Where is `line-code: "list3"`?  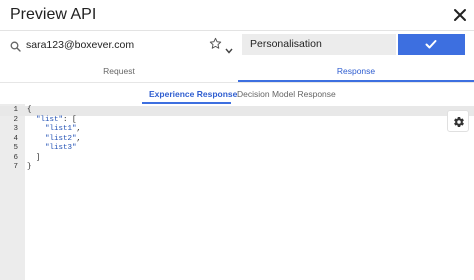 line-code: "list3" is located at coordinates (61, 148).